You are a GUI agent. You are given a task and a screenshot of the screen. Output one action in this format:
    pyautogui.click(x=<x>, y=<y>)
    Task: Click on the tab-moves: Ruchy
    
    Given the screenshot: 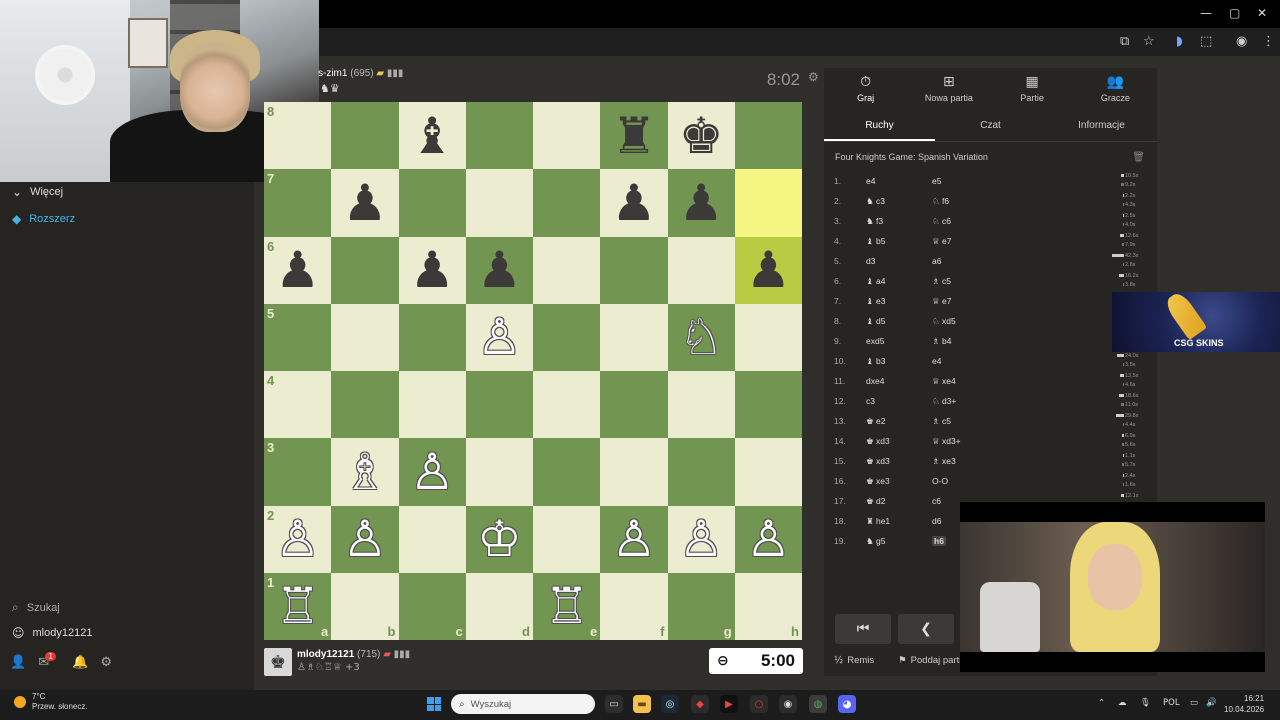 What is the action you would take?
    pyautogui.click(x=879, y=126)
    